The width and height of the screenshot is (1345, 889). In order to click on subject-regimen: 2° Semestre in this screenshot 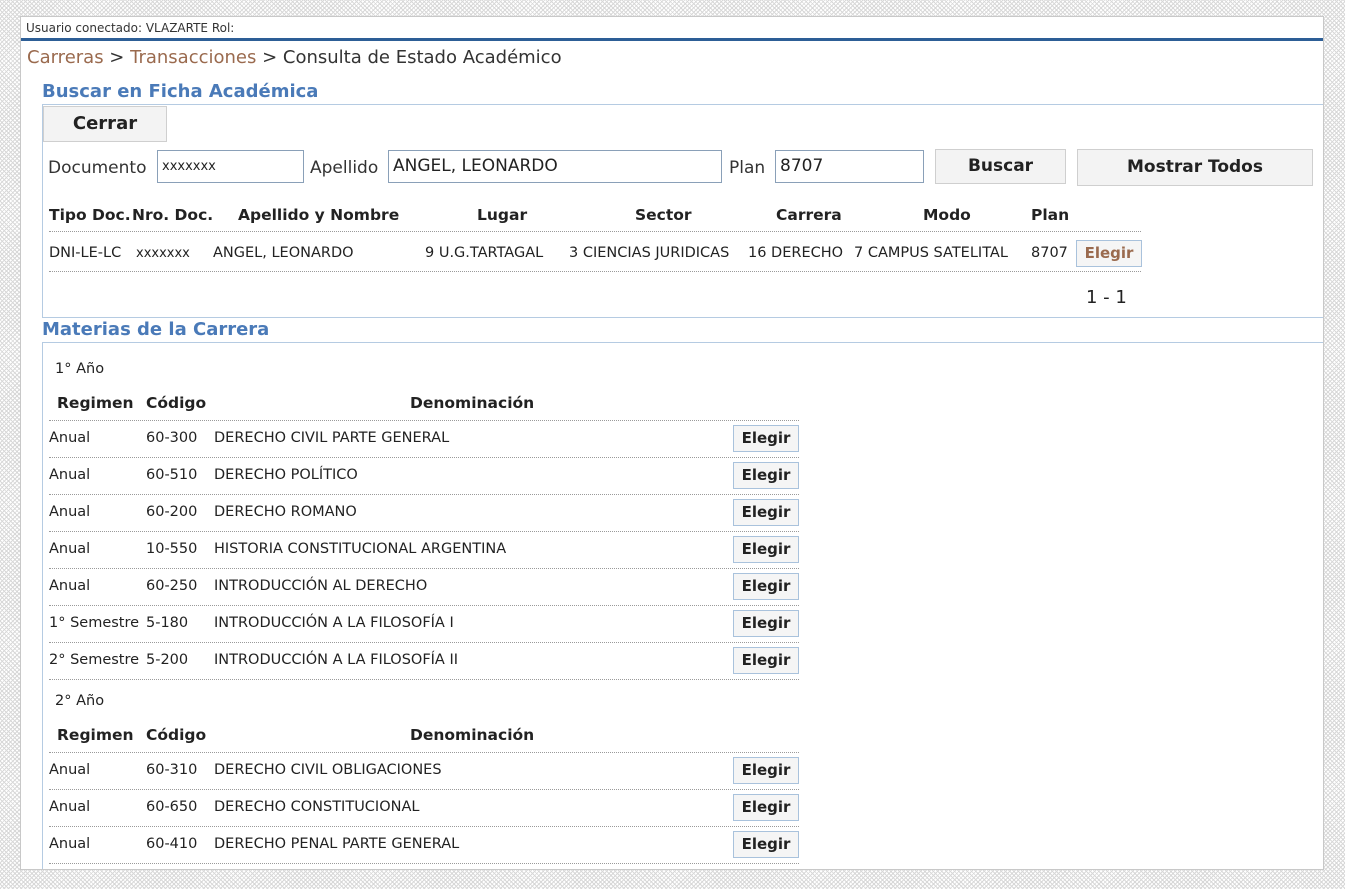, I will do `click(94, 660)`.